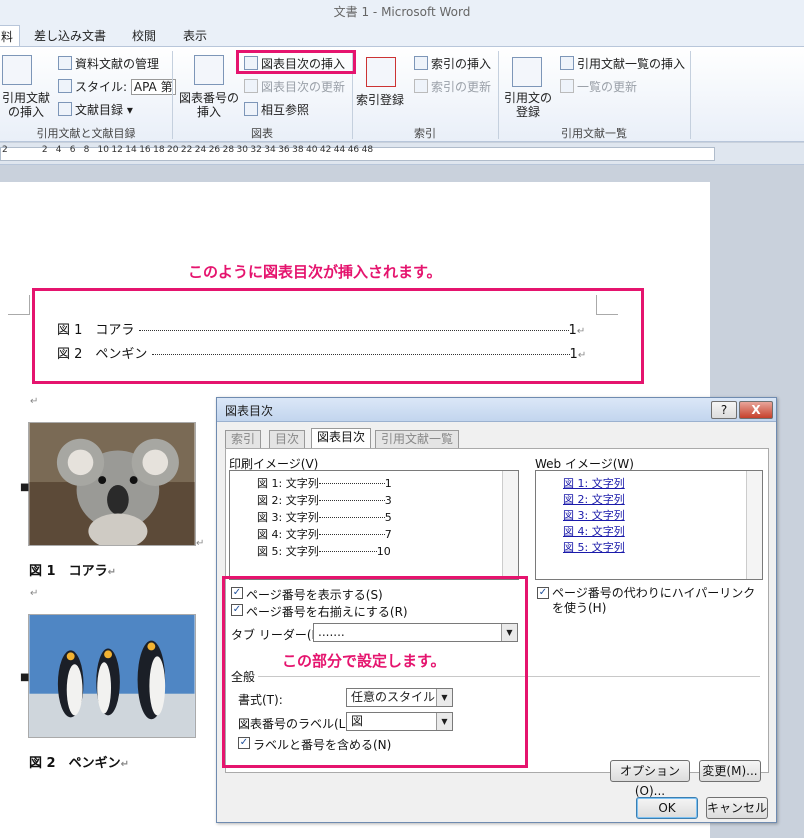 The image size is (804, 838). Describe the element at coordinates (86, 150) in the screenshot. I see `ruler-tick: 8` at that location.